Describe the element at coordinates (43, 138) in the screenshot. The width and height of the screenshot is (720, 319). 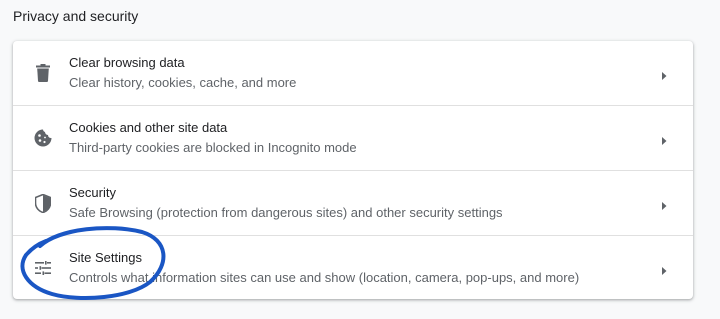
I see `cookie-icon` at that location.